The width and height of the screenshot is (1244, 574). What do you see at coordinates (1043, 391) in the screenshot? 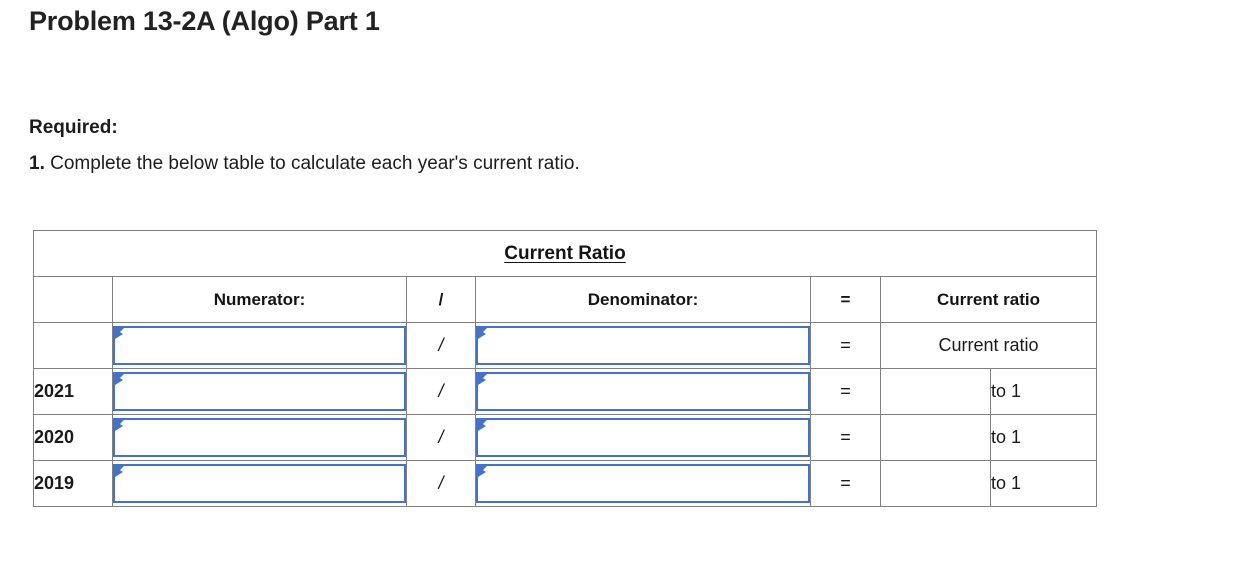
I see `result-suffix-2021: to 1` at bounding box center [1043, 391].